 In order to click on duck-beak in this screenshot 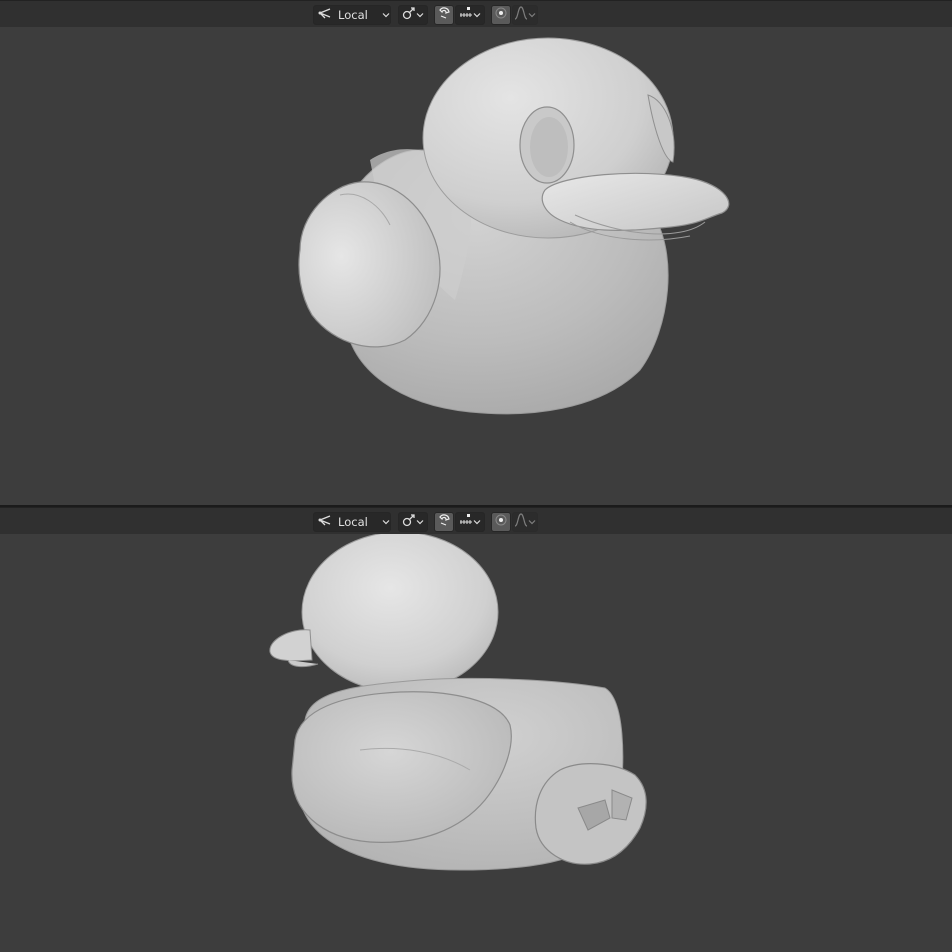, I will do `click(291, 645)`.